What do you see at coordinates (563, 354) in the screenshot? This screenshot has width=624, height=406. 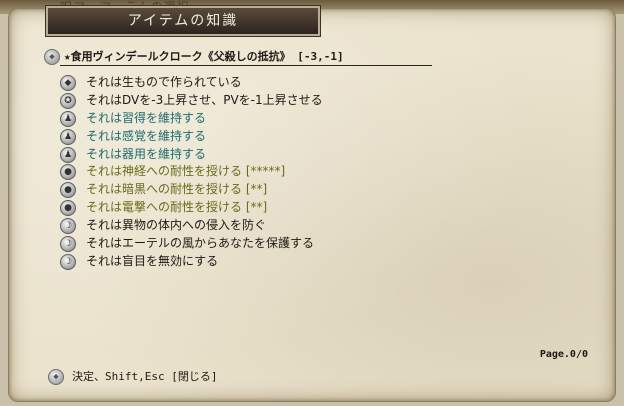 I see `page-indicator: Page.0/0` at bounding box center [563, 354].